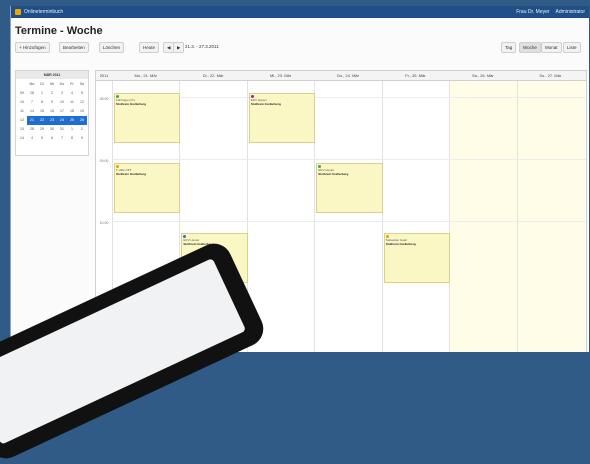 This screenshot has width=590, height=464. Describe the element at coordinates (52, 75) in the screenshot. I see `mini-calendar-month: MÄR 2011` at that location.